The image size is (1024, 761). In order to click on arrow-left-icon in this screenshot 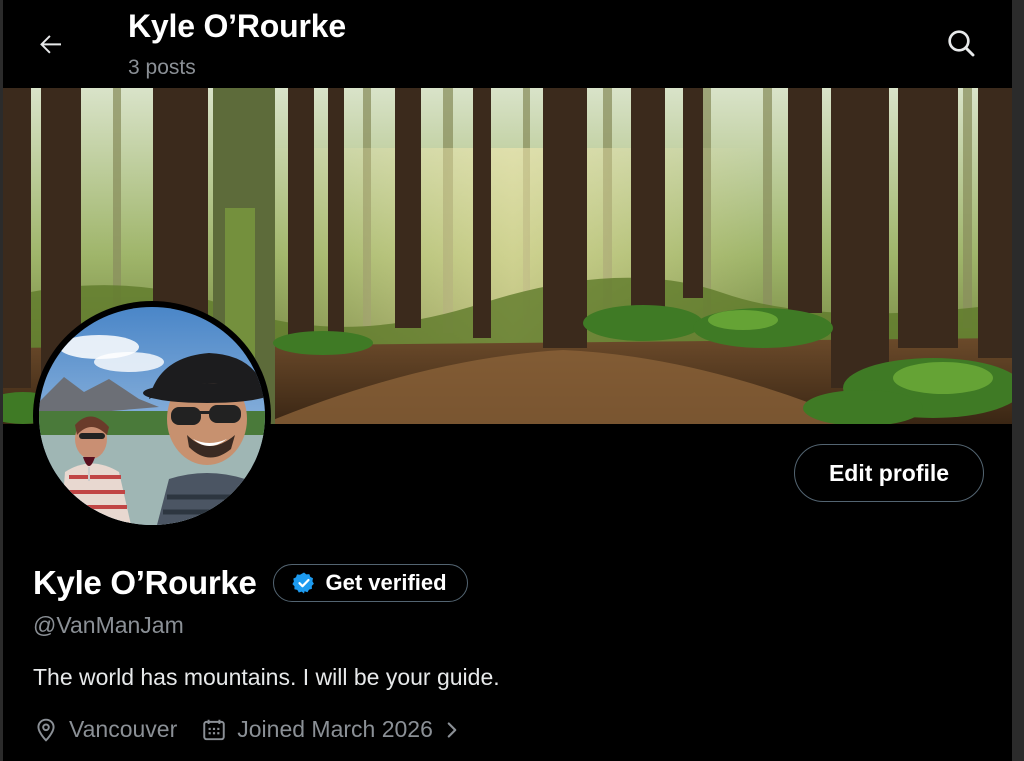, I will do `click(50, 44)`.